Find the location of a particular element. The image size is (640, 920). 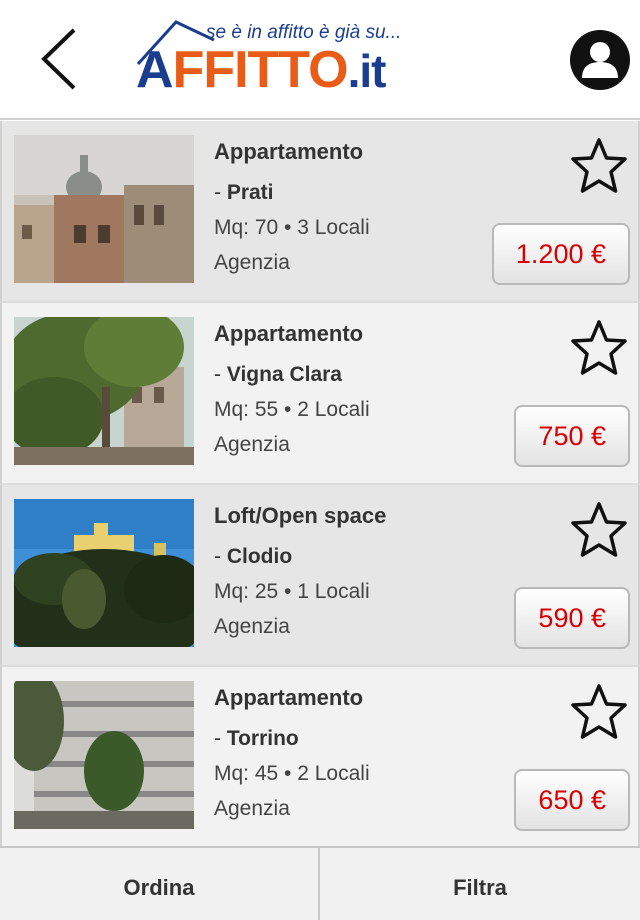

sort-button: Ordina is located at coordinates (160, 884).